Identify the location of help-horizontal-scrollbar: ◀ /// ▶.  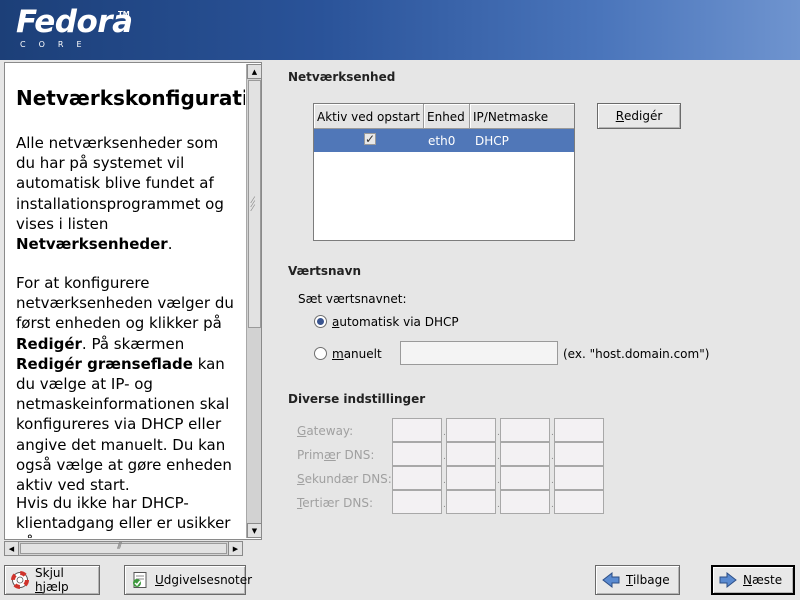
(123, 548).